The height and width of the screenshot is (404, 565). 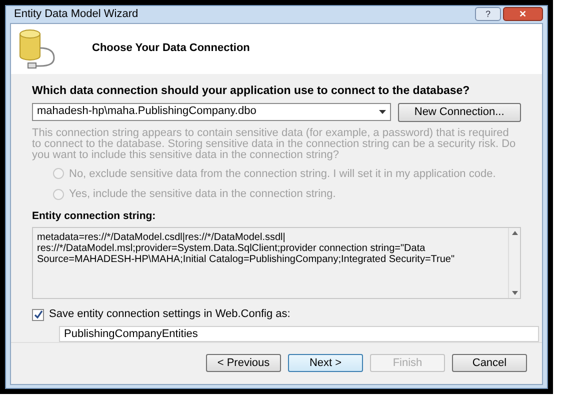 I want to click on scroll-up-icon, so click(x=515, y=233).